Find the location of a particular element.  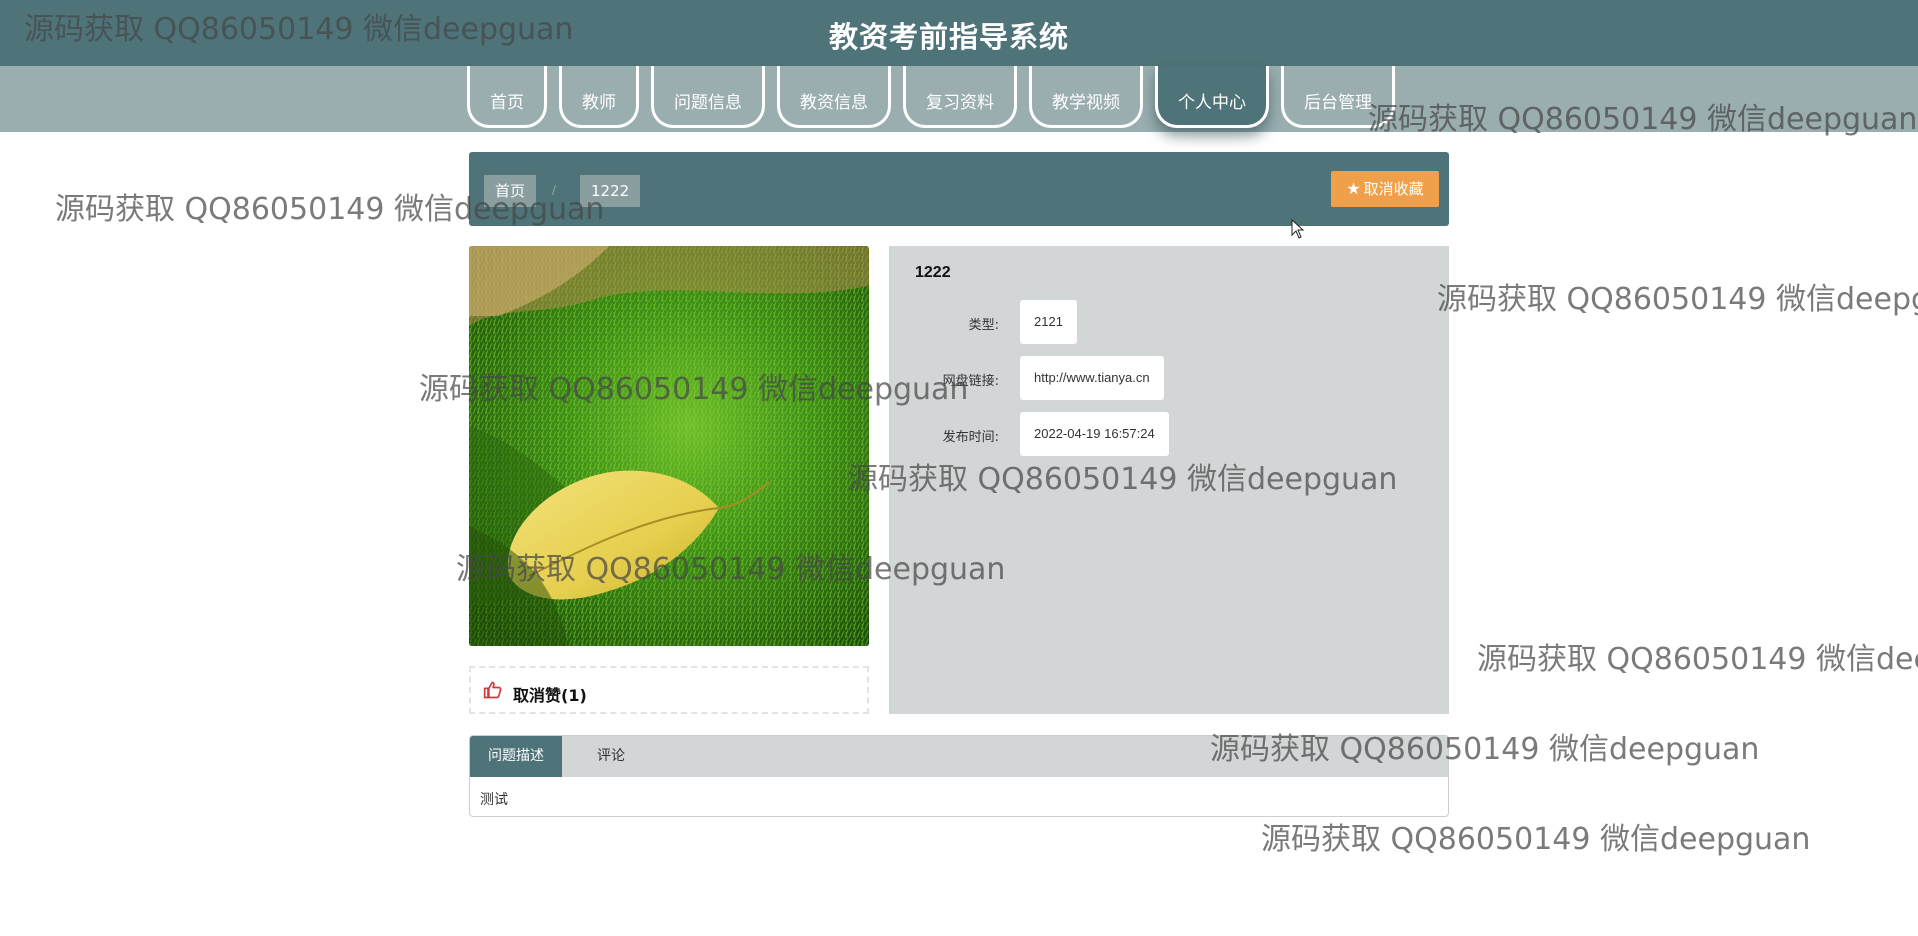

breadcrumb-home: 首页 is located at coordinates (510, 191).